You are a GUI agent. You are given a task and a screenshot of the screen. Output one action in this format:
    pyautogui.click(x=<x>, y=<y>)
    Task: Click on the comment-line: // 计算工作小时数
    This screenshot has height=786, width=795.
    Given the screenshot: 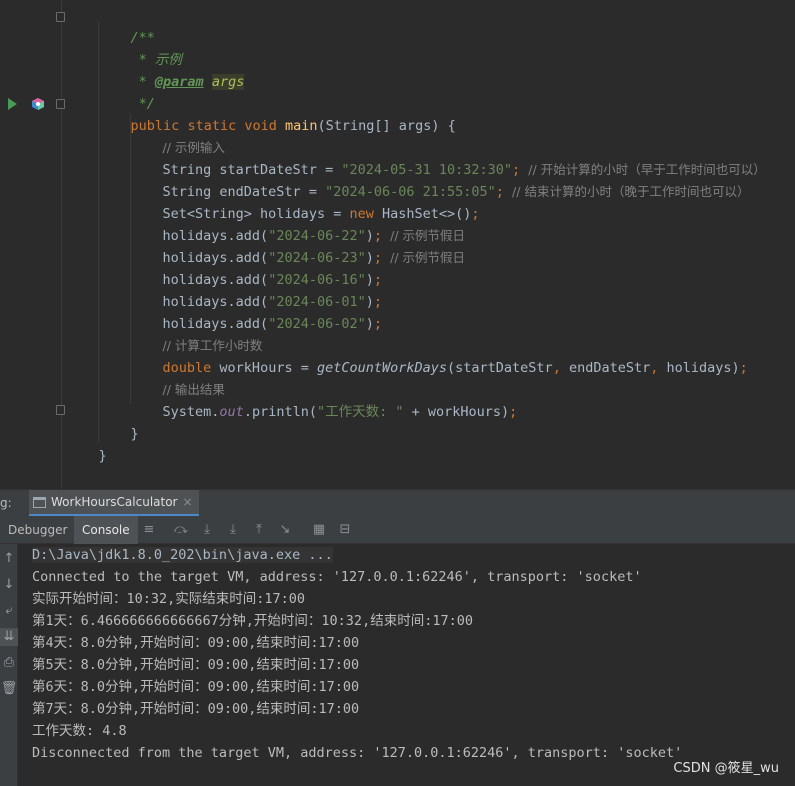 What is the action you would take?
    pyautogui.click(x=212, y=345)
    